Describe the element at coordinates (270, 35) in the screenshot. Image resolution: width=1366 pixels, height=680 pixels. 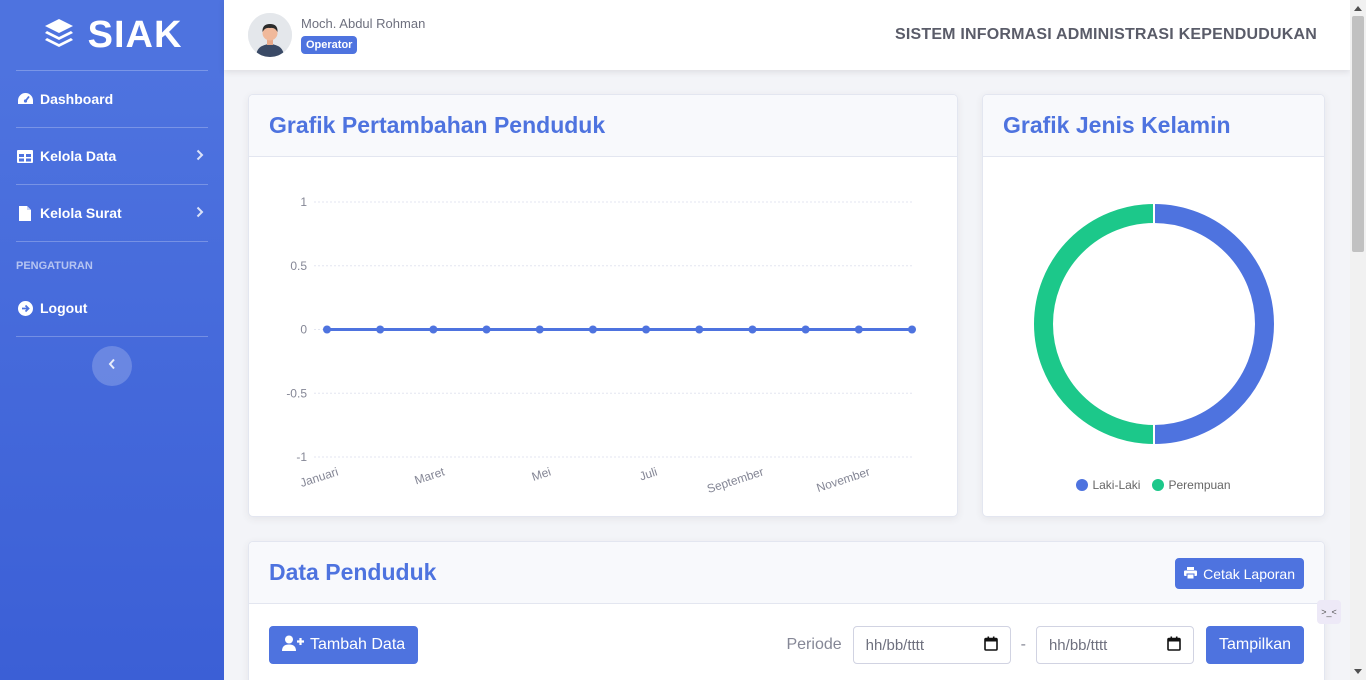
I see `avatar` at that location.